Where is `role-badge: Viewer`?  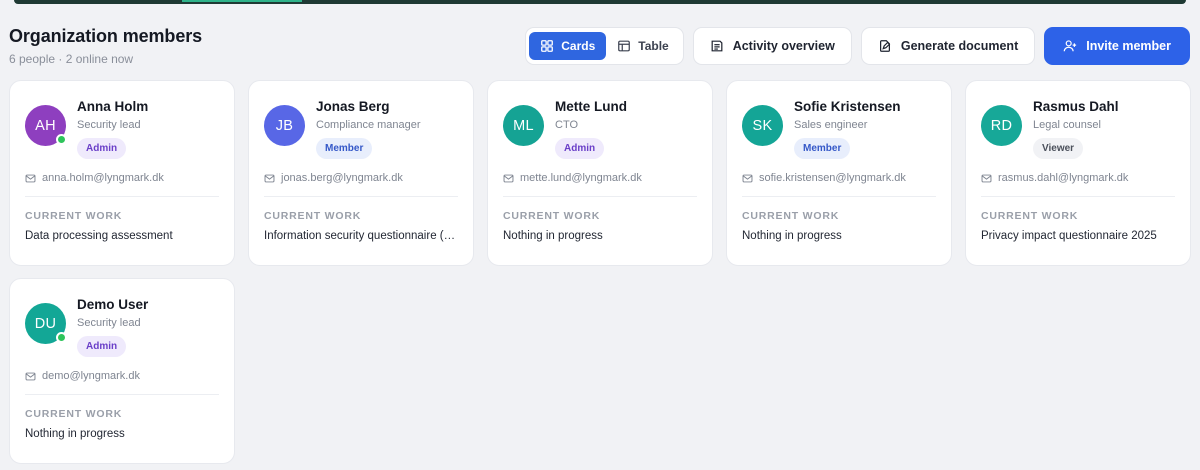 role-badge: Viewer is located at coordinates (1058, 148).